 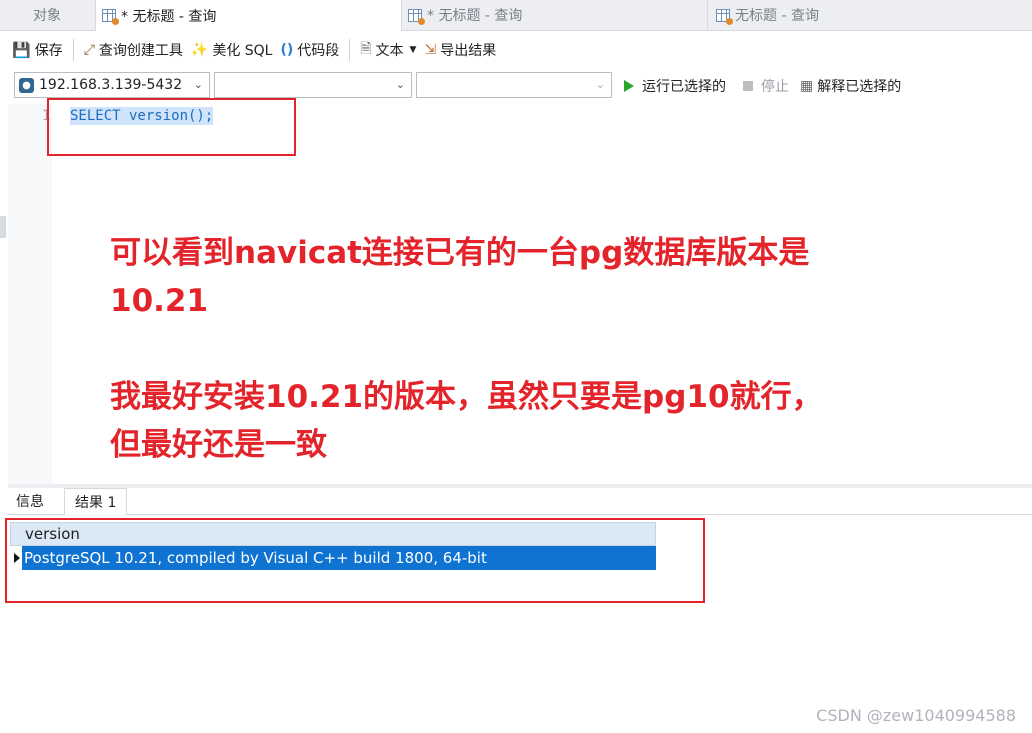 I want to click on run-selected-button: 运行已选择的, so click(x=675, y=86).